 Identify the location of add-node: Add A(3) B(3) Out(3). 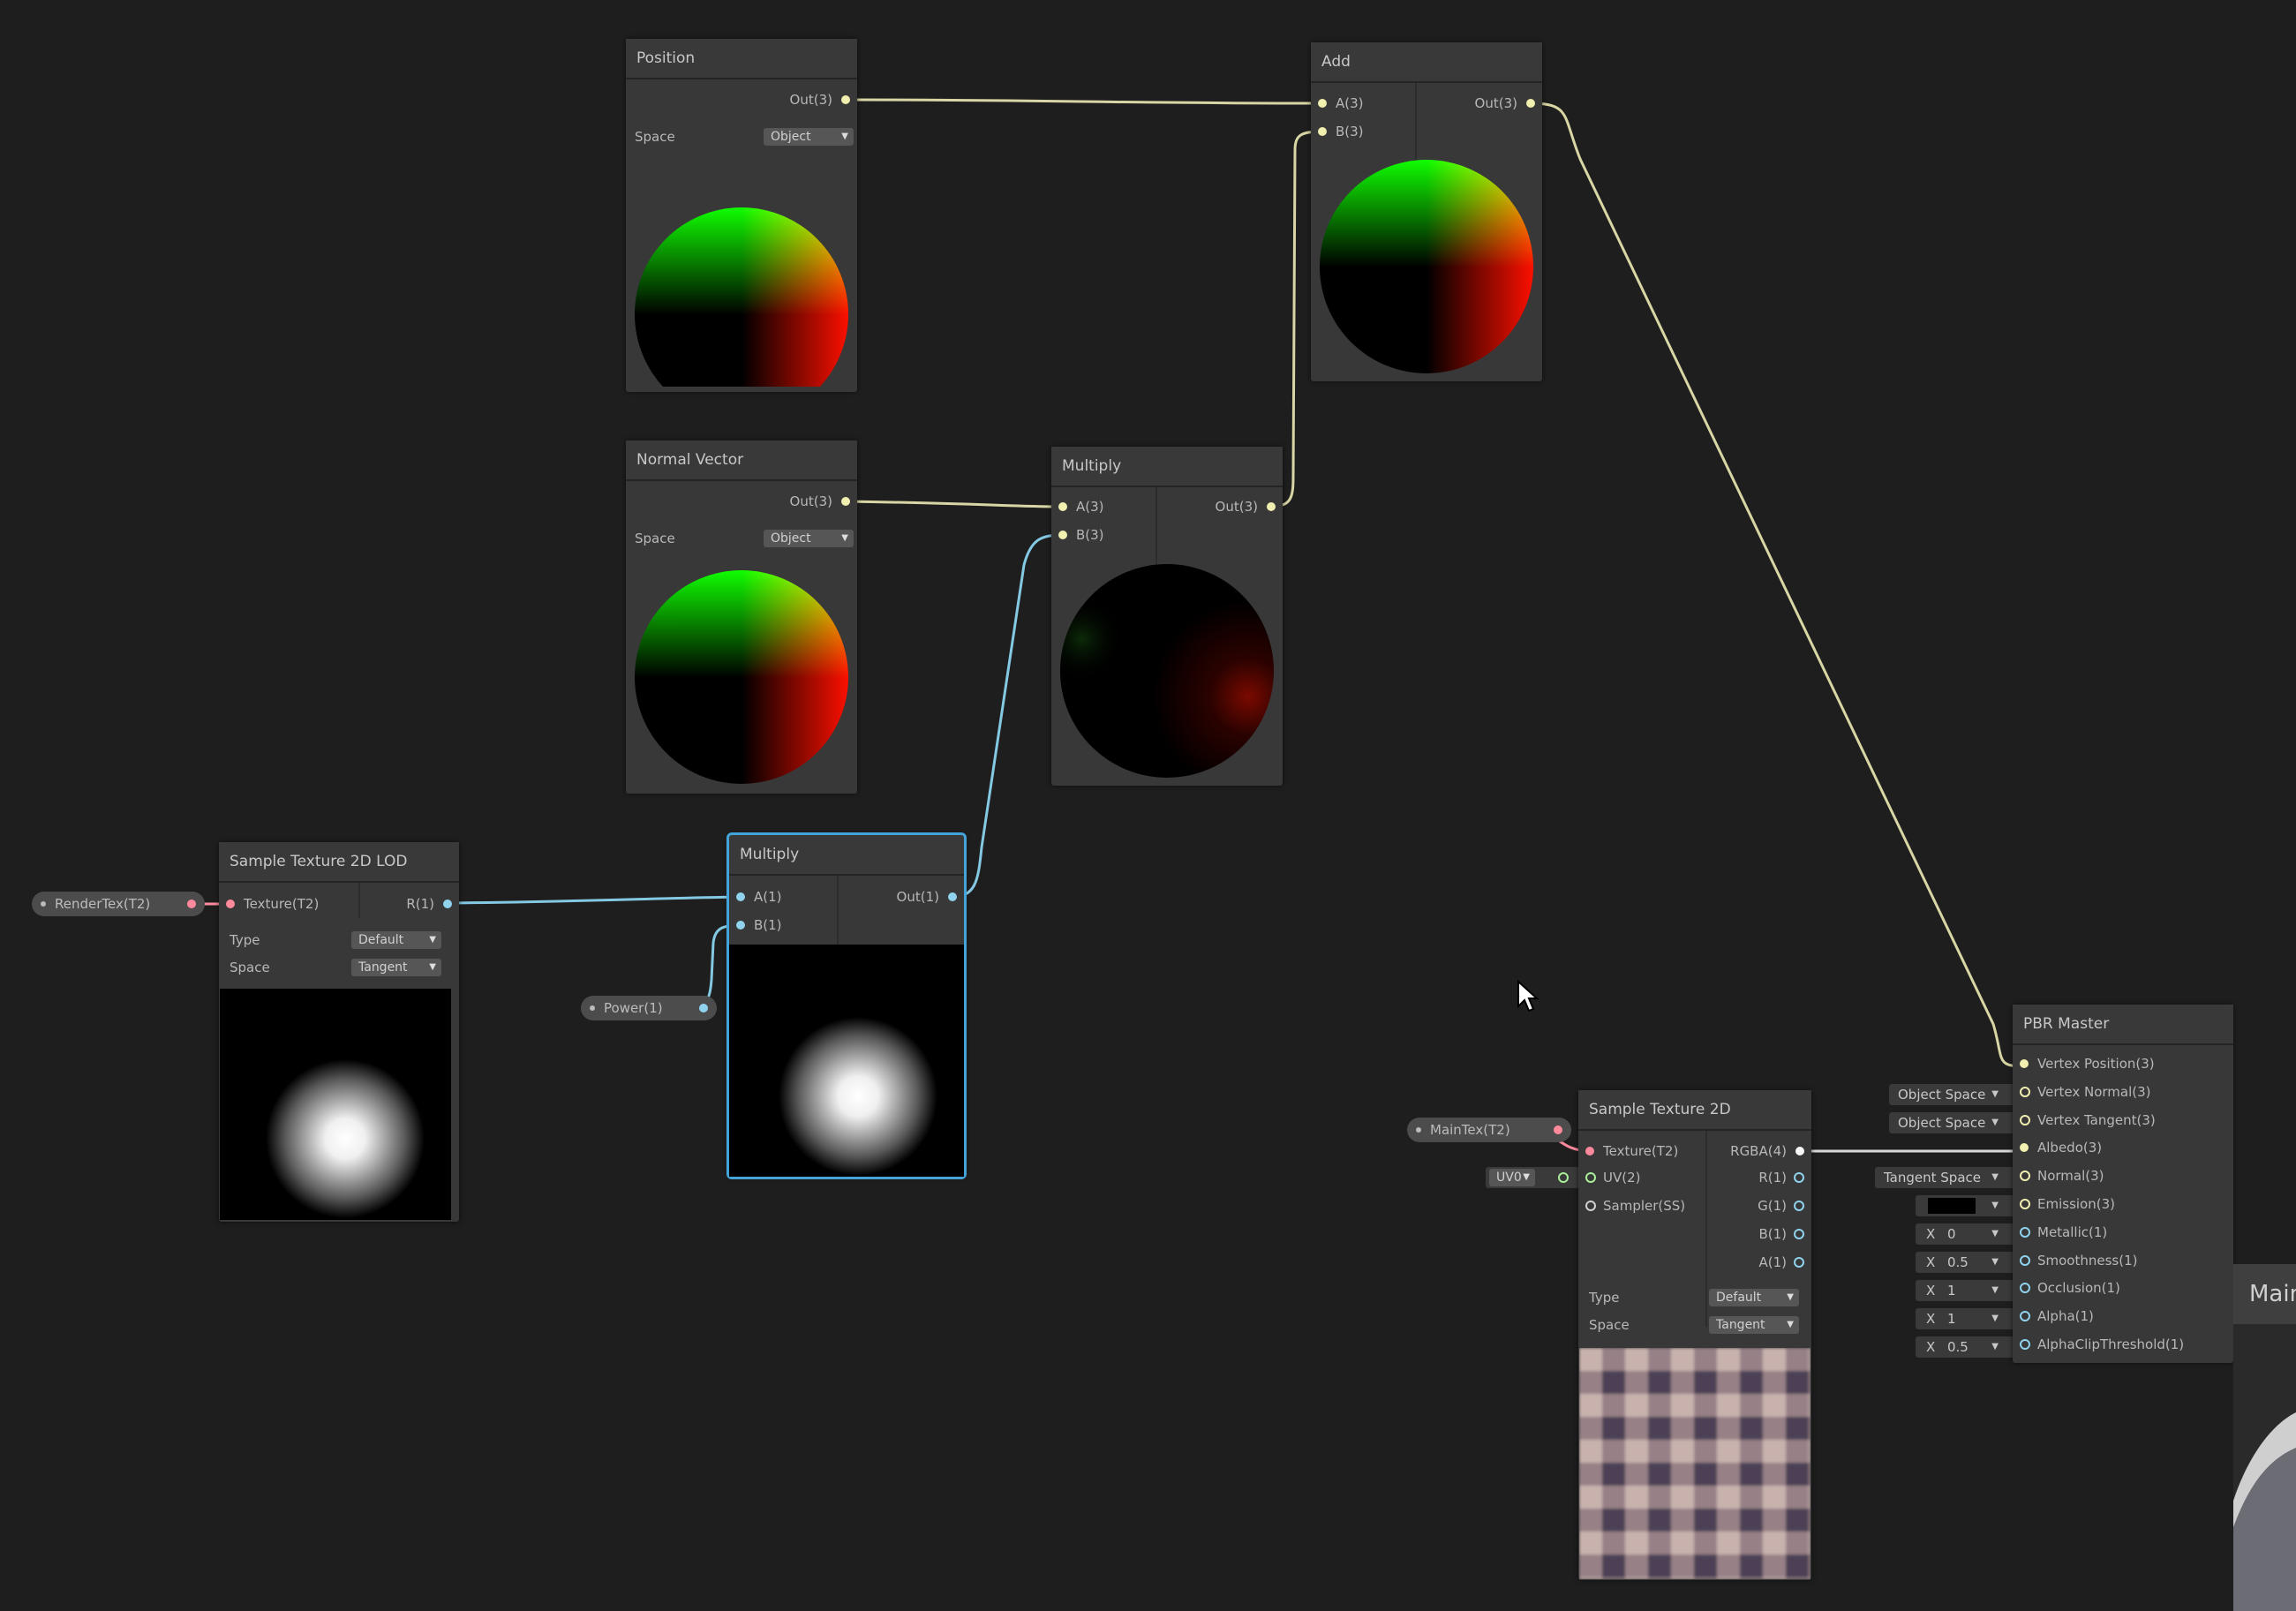
(1426, 211).